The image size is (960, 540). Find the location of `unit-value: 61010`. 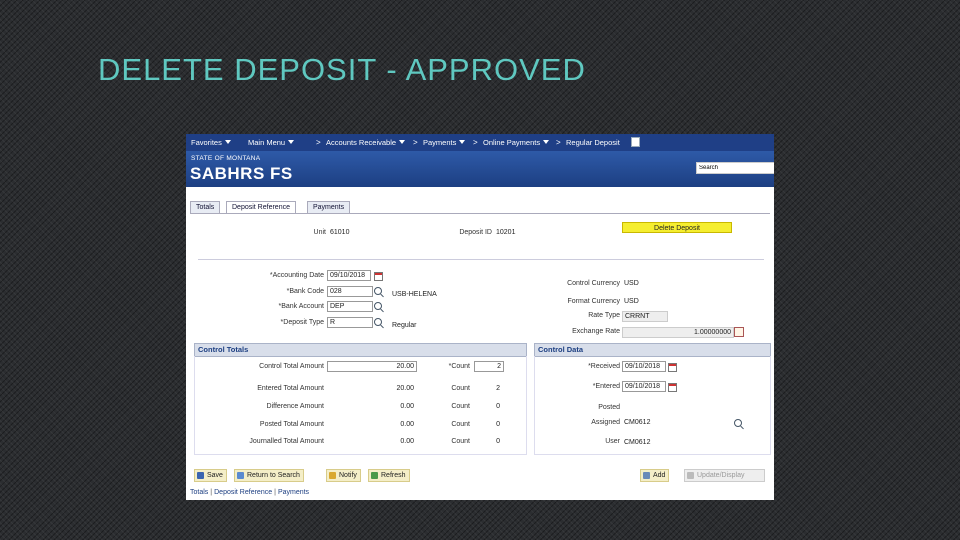

unit-value: 61010 is located at coordinates (340, 232).